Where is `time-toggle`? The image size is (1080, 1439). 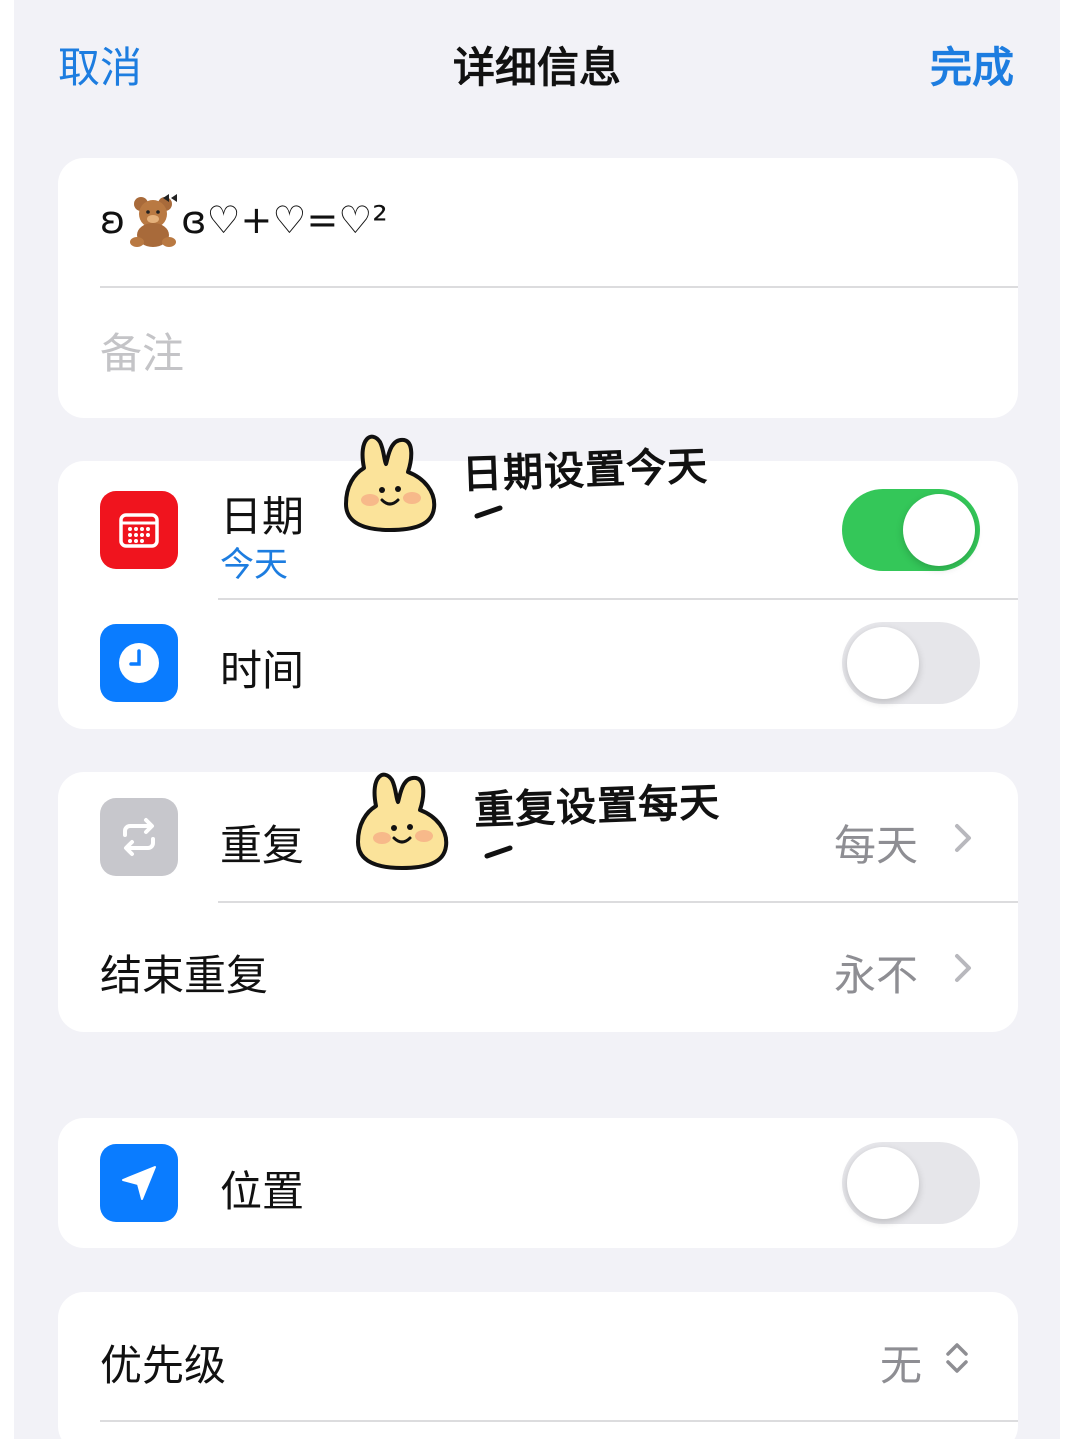
time-toggle is located at coordinates (911, 663).